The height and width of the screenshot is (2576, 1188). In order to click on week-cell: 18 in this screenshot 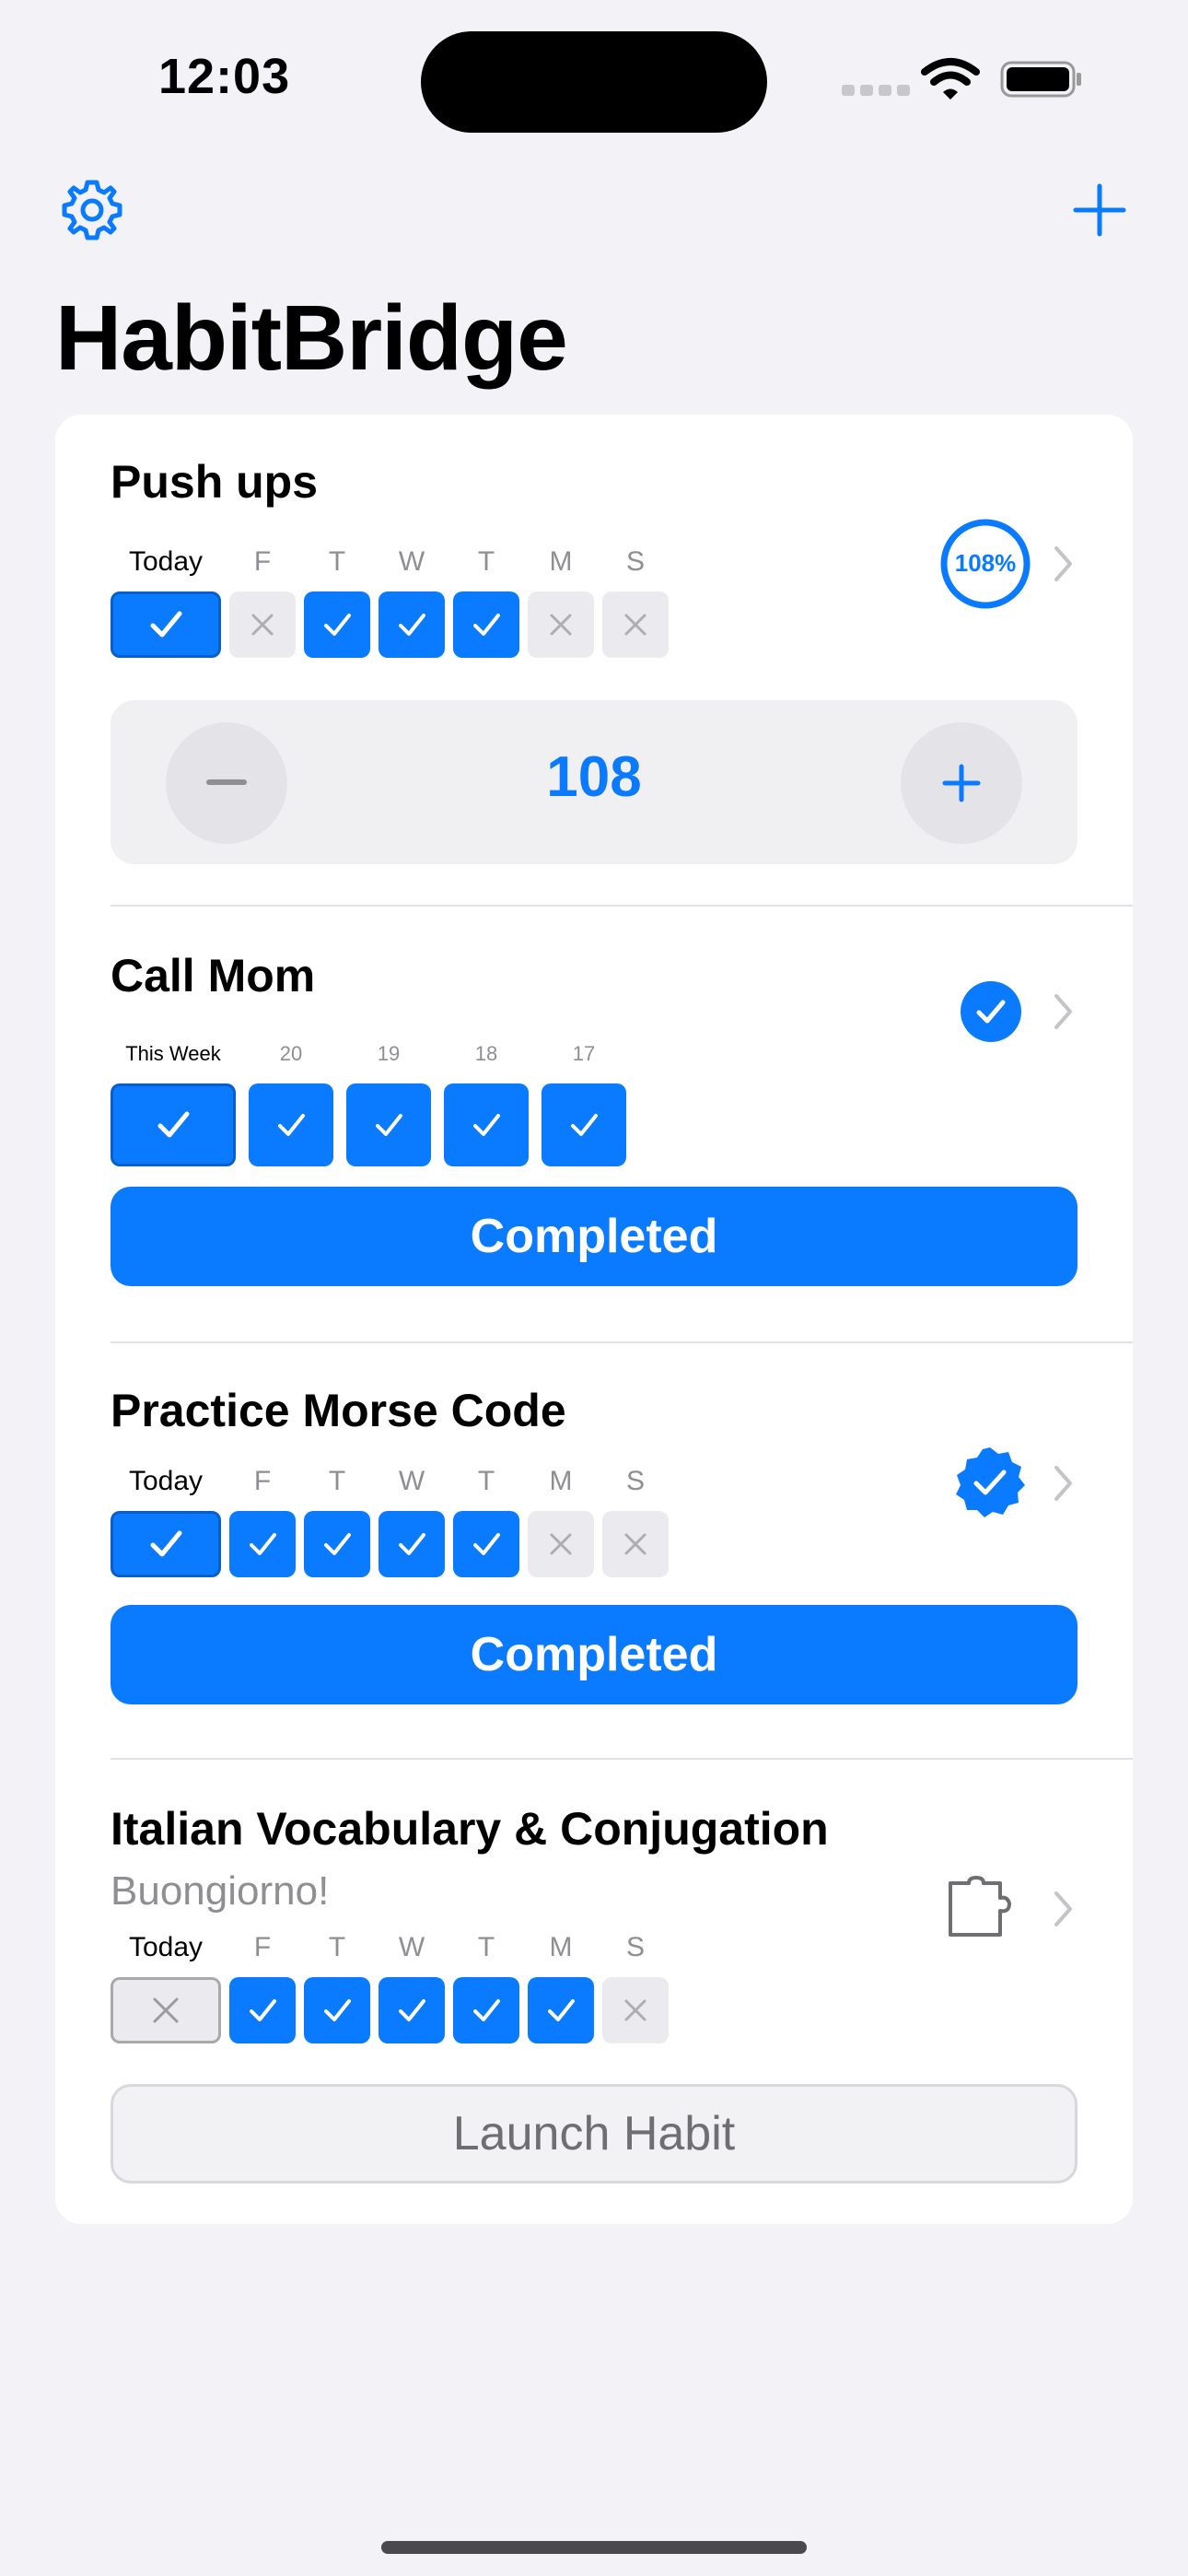, I will do `click(486, 1101)`.